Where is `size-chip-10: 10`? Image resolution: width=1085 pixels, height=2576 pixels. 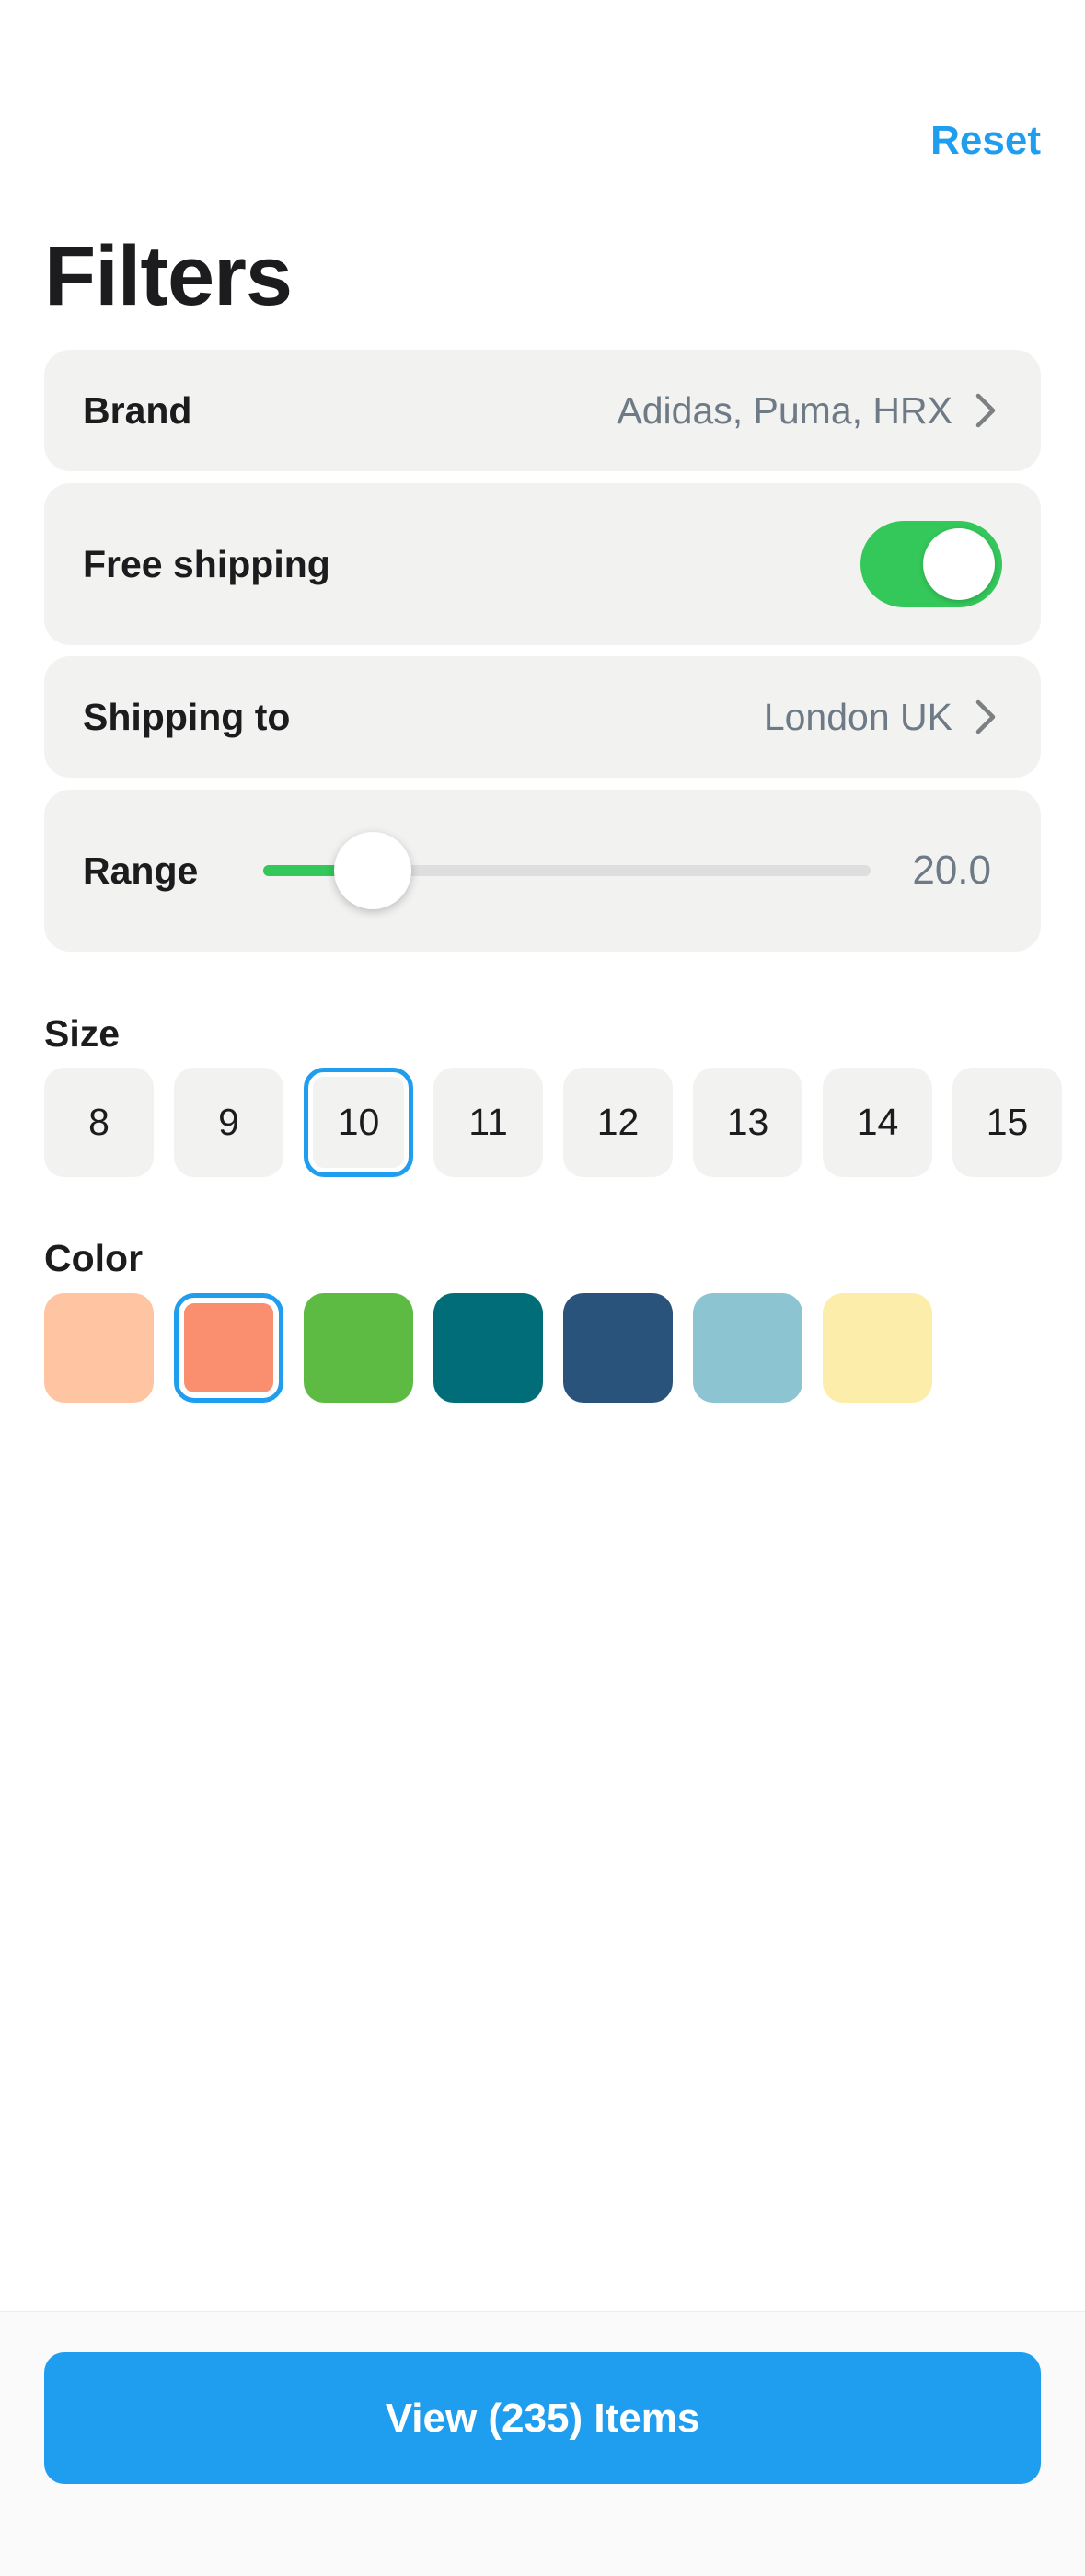
size-chip-10: 10 is located at coordinates (358, 1122).